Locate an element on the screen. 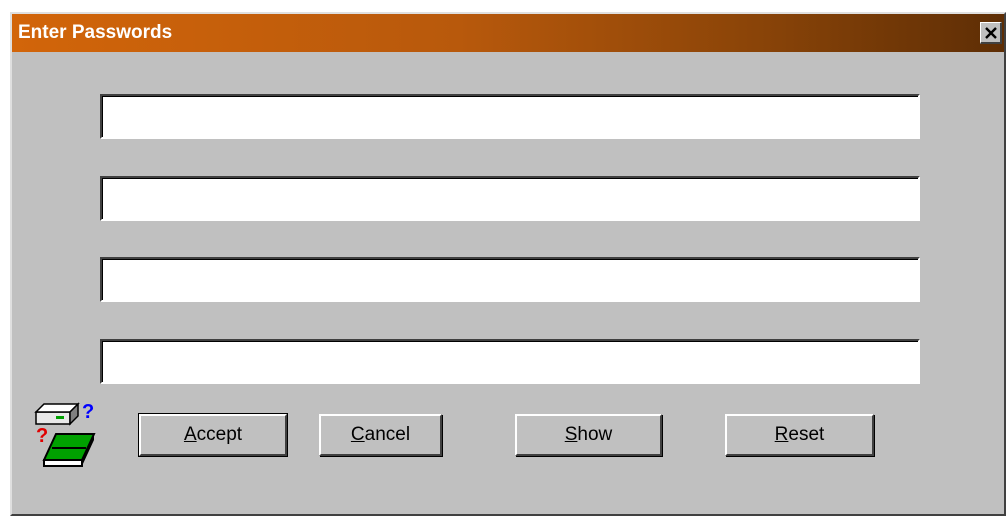 This screenshot has height=518, width=1008. close-button is located at coordinates (991, 33).